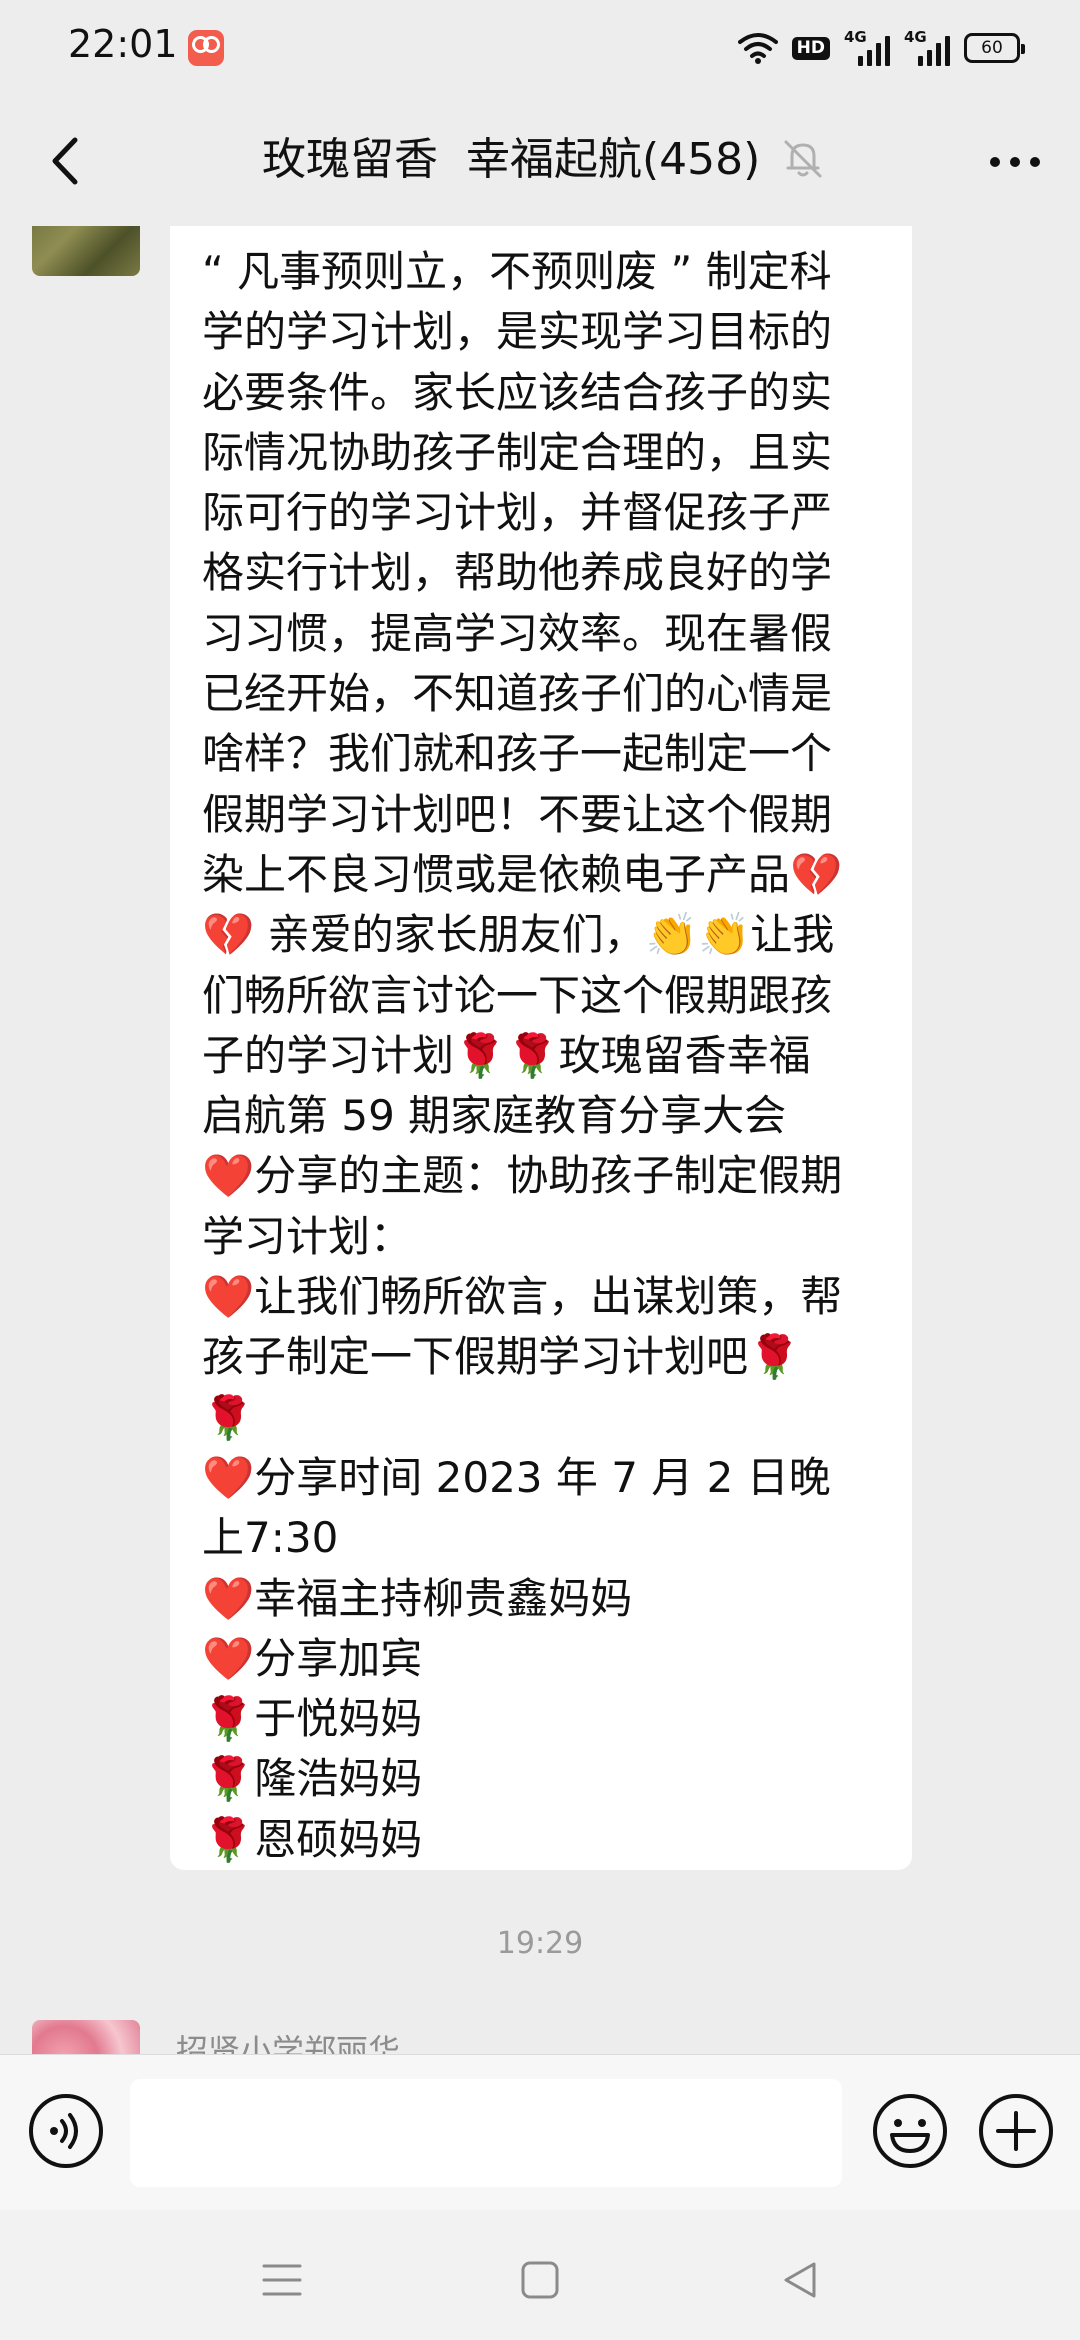  What do you see at coordinates (517, 814) in the screenshot?
I see `message-line: 假期学习计划吧！不要让这个假期` at bounding box center [517, 814].